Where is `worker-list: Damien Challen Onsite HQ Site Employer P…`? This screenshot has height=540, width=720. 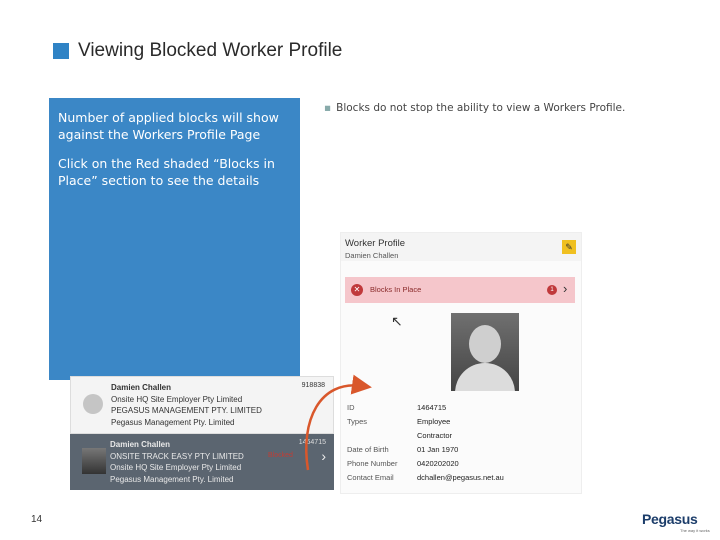
worker-list: Damien Challen Onsite HQ Site Employer P… is located at coordinates (202, 433).